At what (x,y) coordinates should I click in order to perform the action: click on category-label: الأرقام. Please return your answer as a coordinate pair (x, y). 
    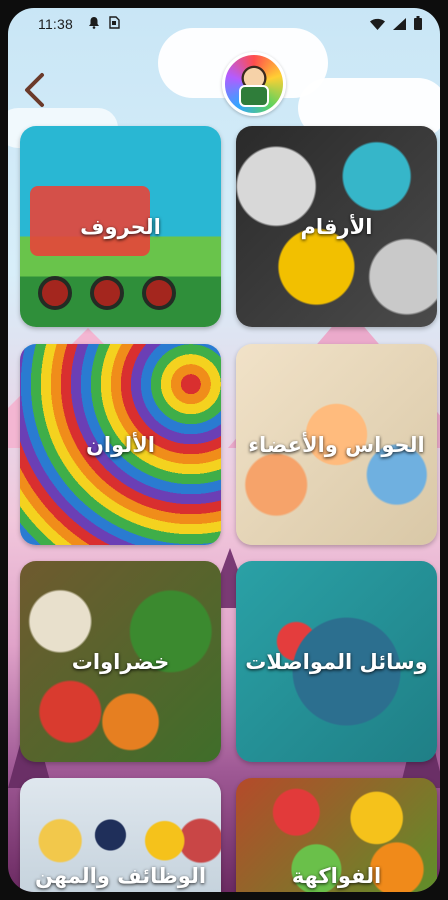
    Looking at the image, I should click on (336, 226).